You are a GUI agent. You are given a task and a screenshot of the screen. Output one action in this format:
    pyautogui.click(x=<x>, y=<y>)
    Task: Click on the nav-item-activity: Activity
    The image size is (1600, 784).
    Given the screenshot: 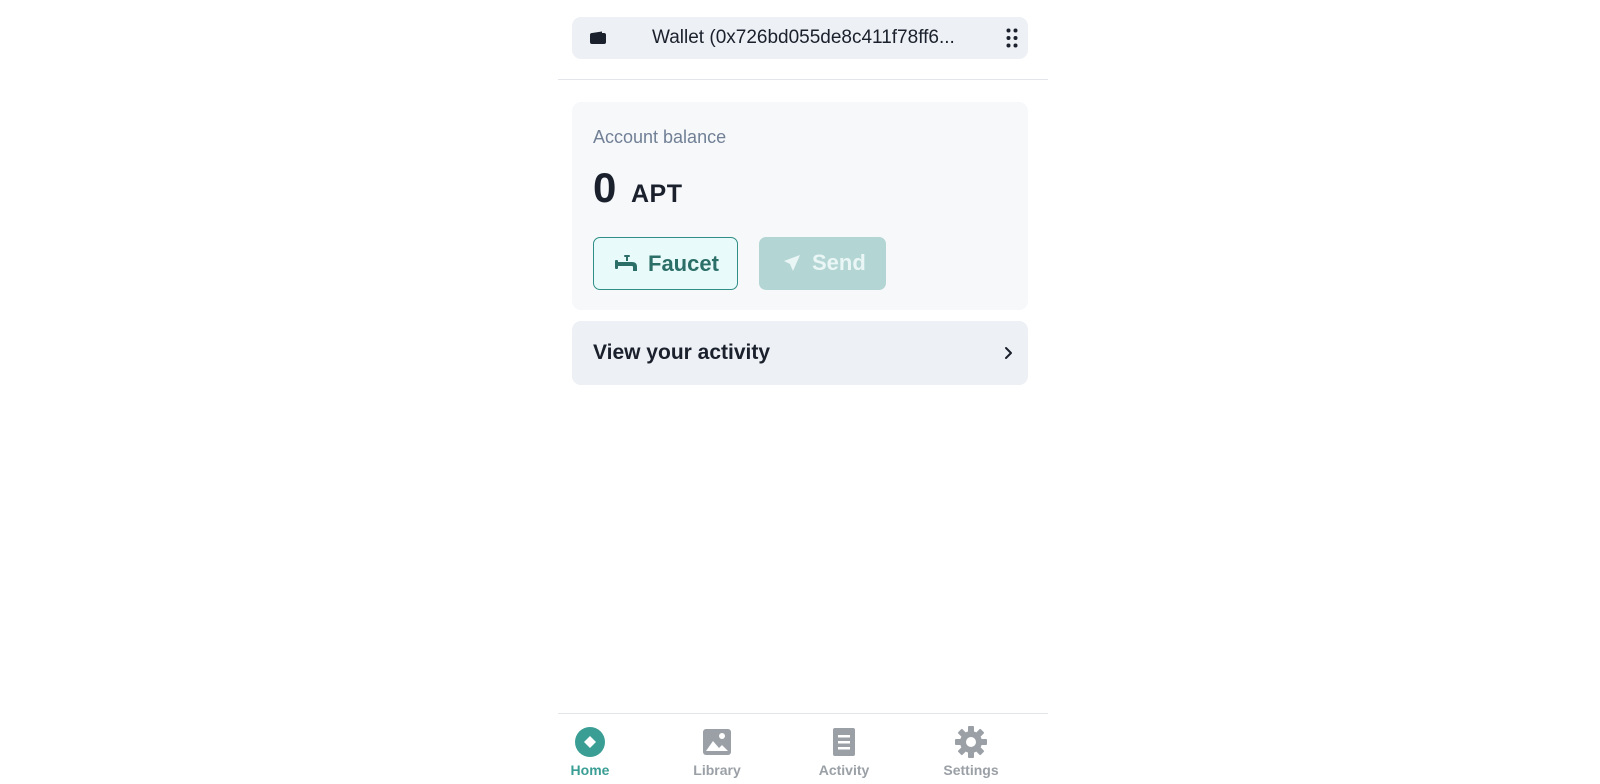 What is the action you would take?
    pyautogui.click(x=844, y=749)
    